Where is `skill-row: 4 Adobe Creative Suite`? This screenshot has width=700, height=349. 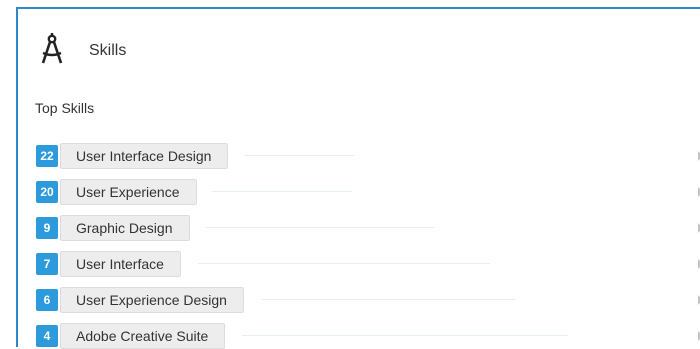
skill-row: 4 Adobe Creative Suite is located at coordinates (368, 336).